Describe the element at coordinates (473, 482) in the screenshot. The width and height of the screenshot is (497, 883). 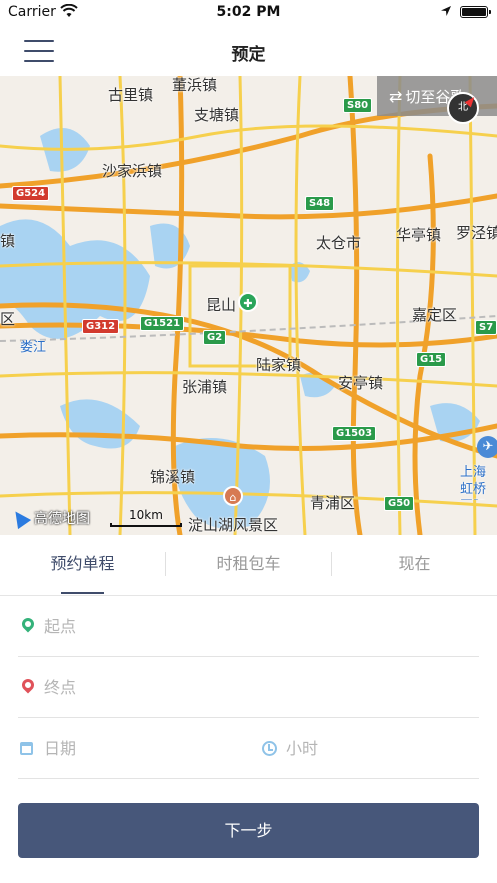
I see `map-place-label: 上海虹桥国际机场` at that location.